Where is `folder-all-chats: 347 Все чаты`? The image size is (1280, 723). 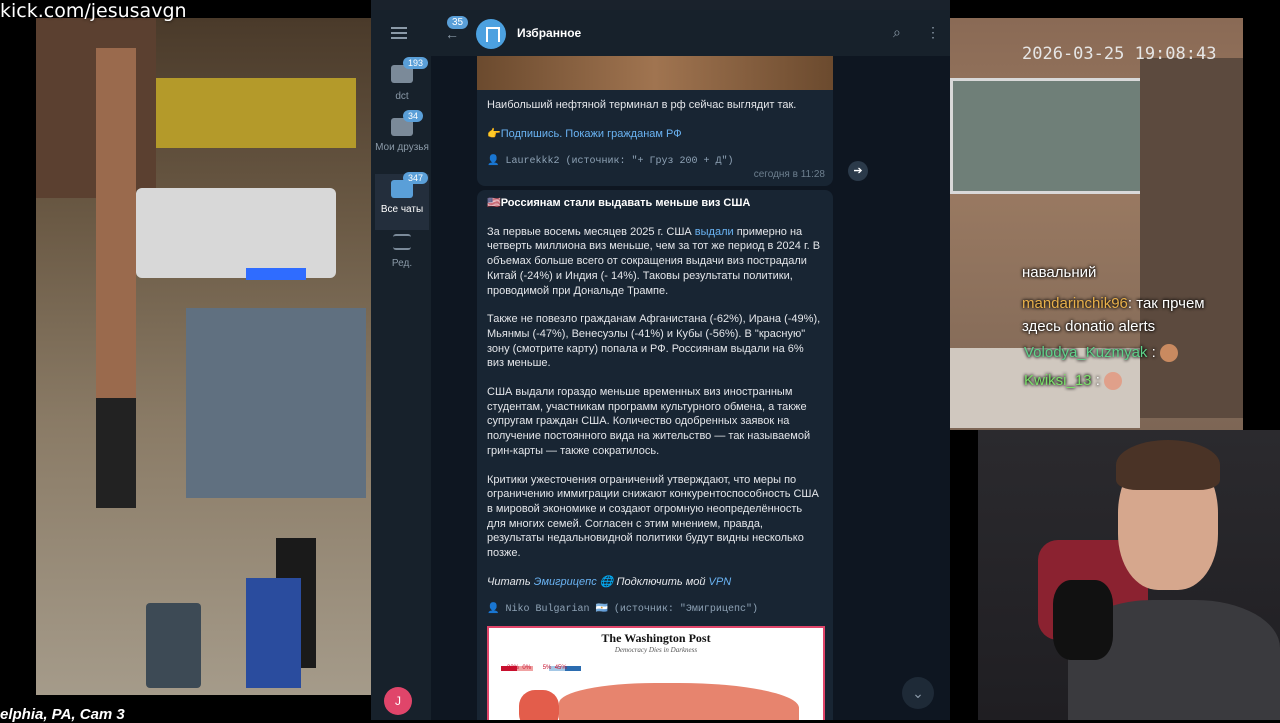
folder-all-chats: 347 Все чаты is located at coordinates (402, 201).